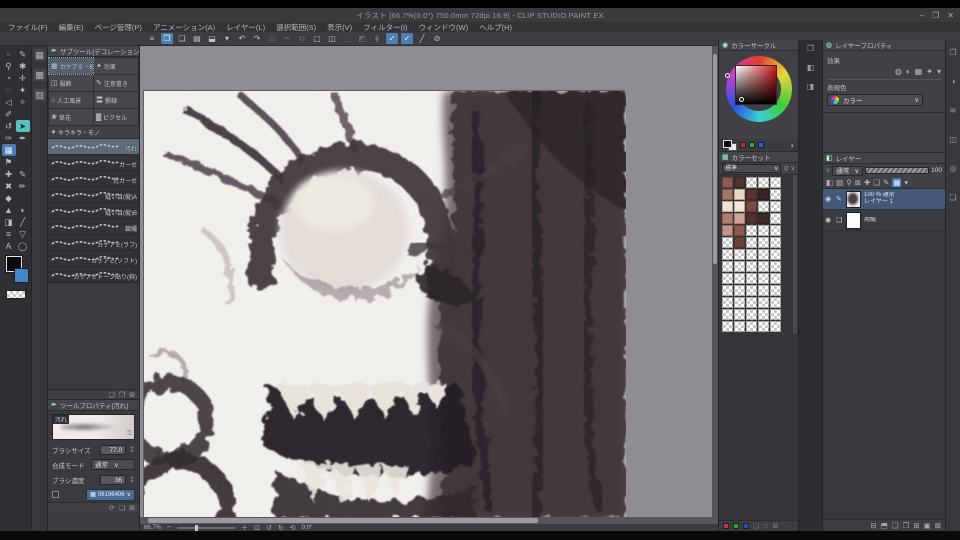  What do you see at coordinates (377, 38) in the screenshot?
I see `command-bar-icon: ⧫` at bounding box center [377, 38].